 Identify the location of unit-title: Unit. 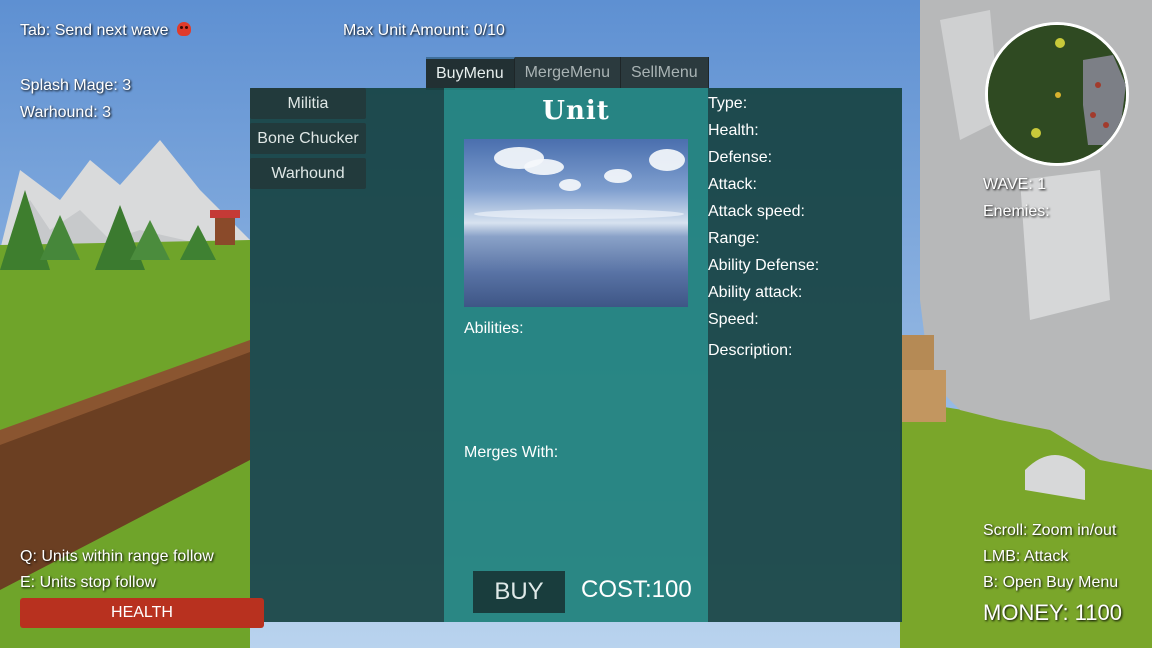
(576, 111).